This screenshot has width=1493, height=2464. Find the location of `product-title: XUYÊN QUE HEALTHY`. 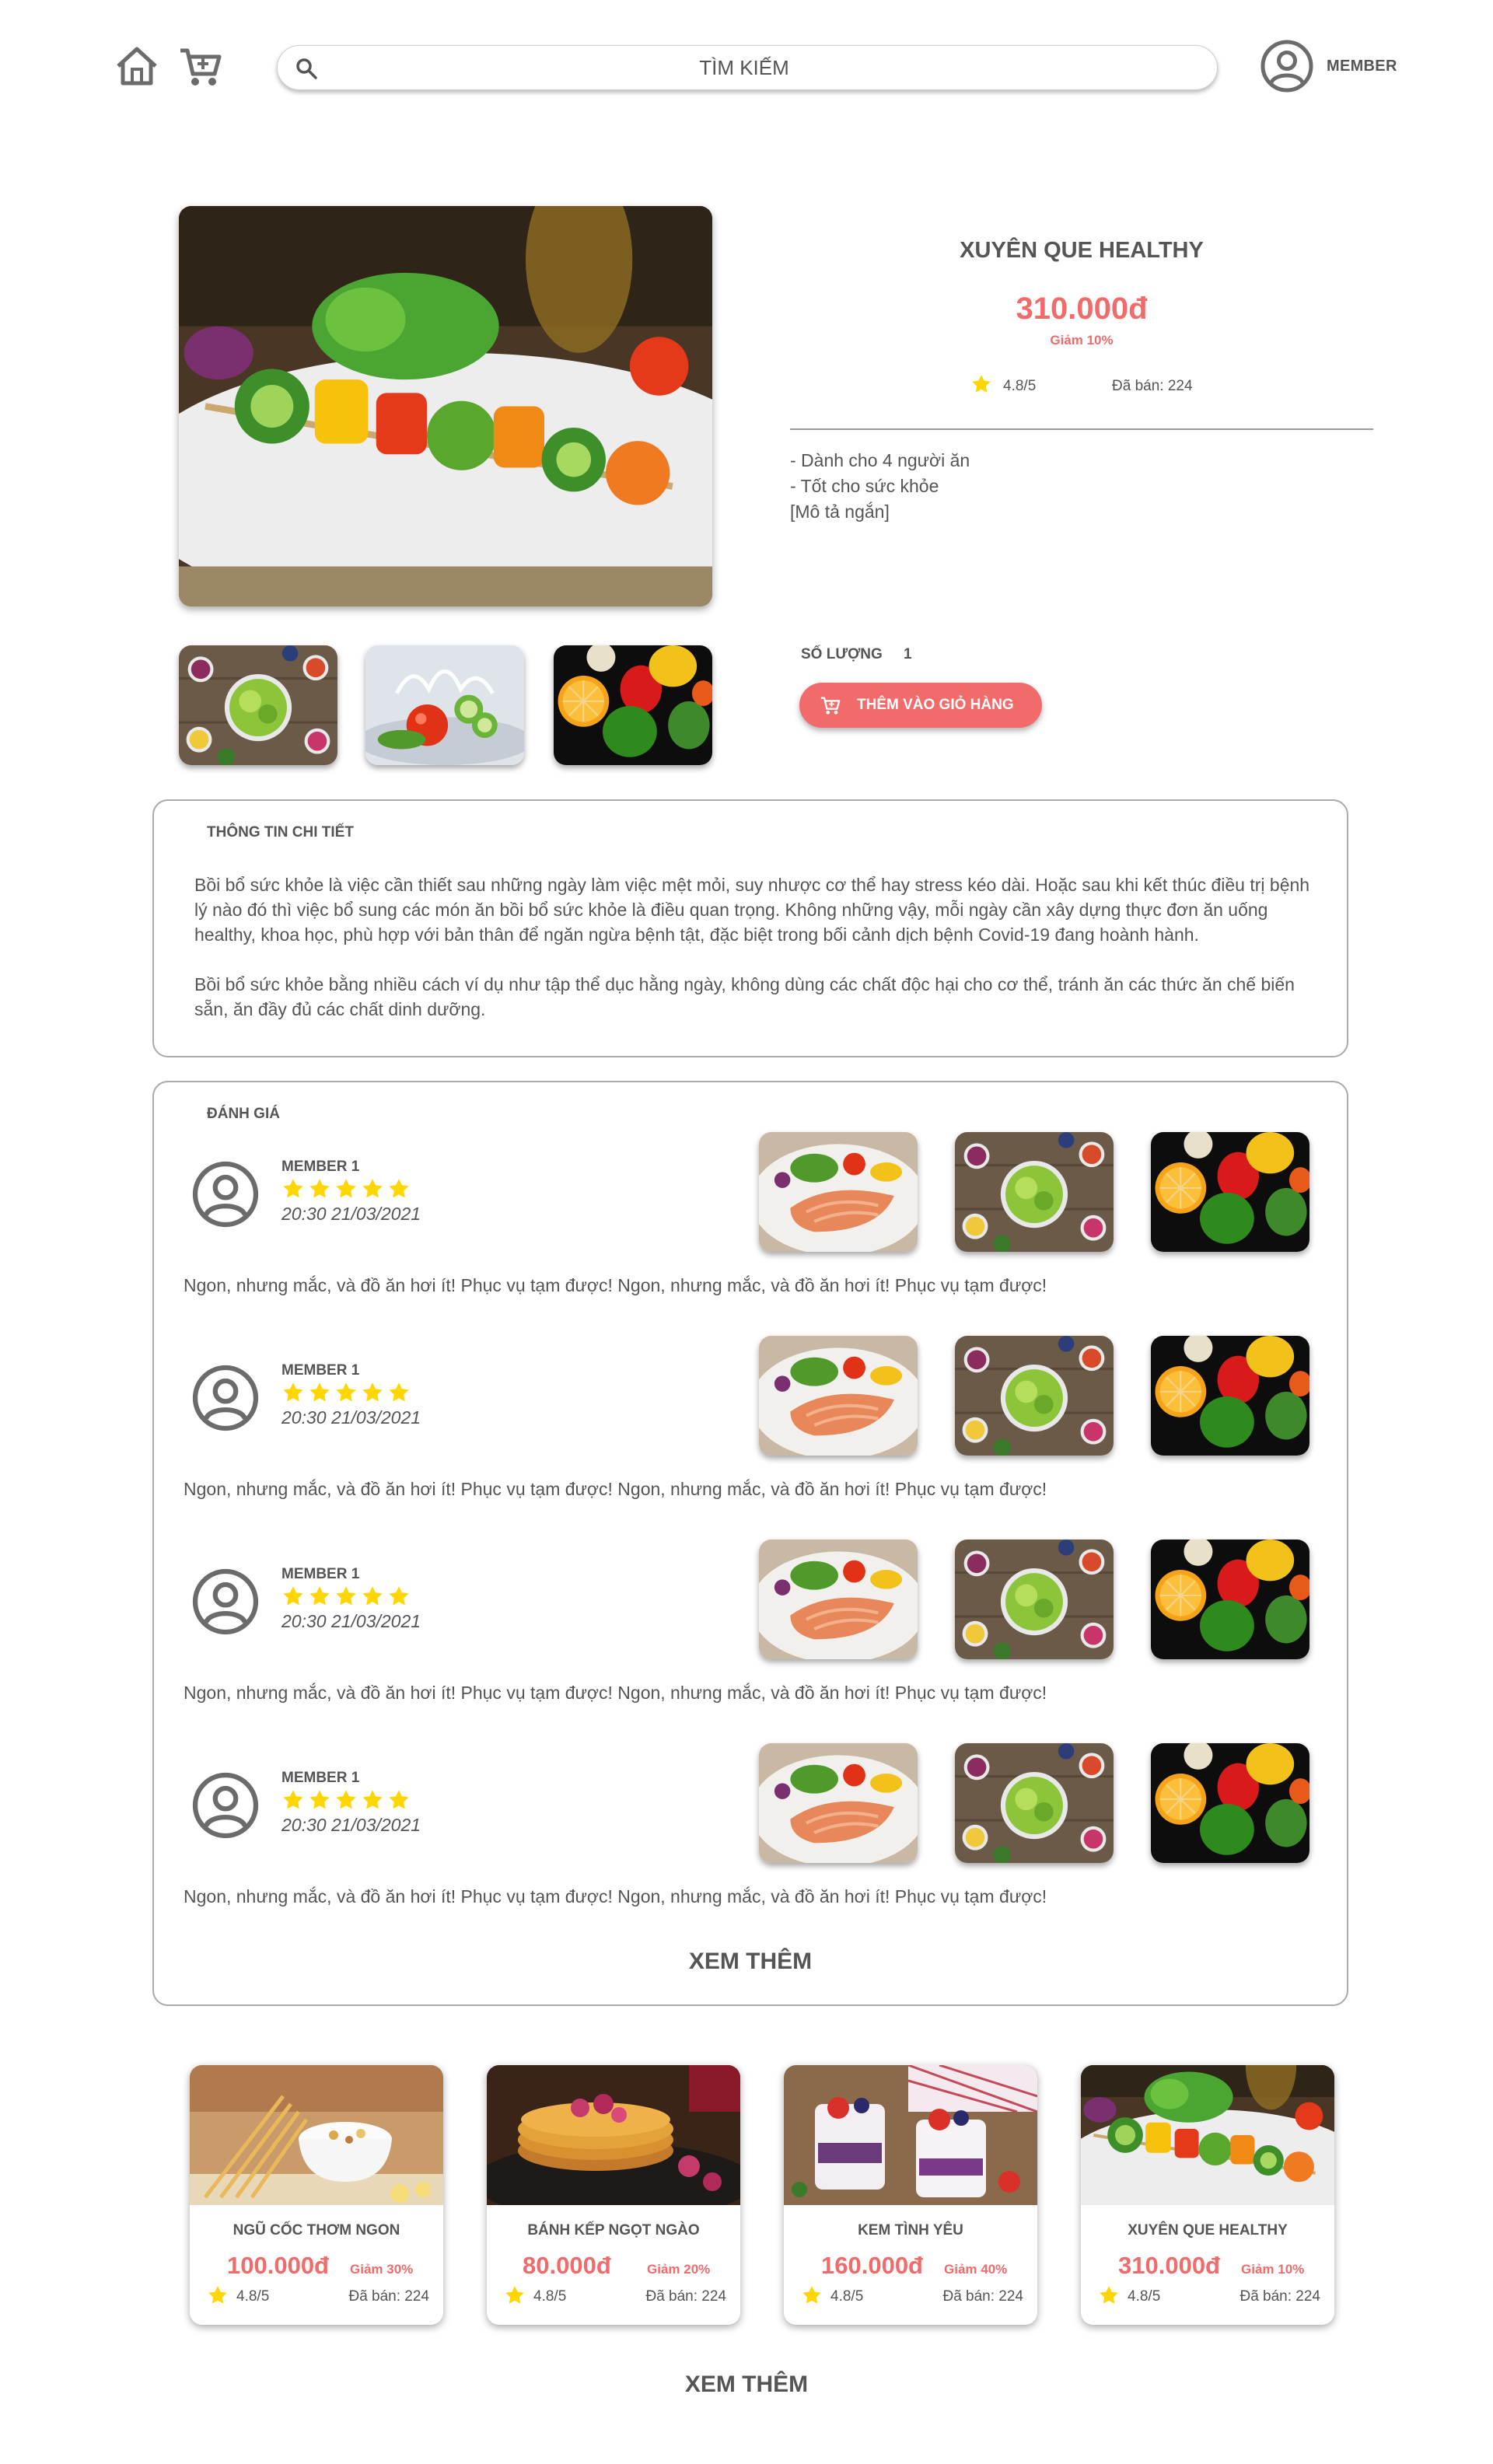

product-title: XUYÊN QUE HEALTHY is located at coordinates (1082, 250).